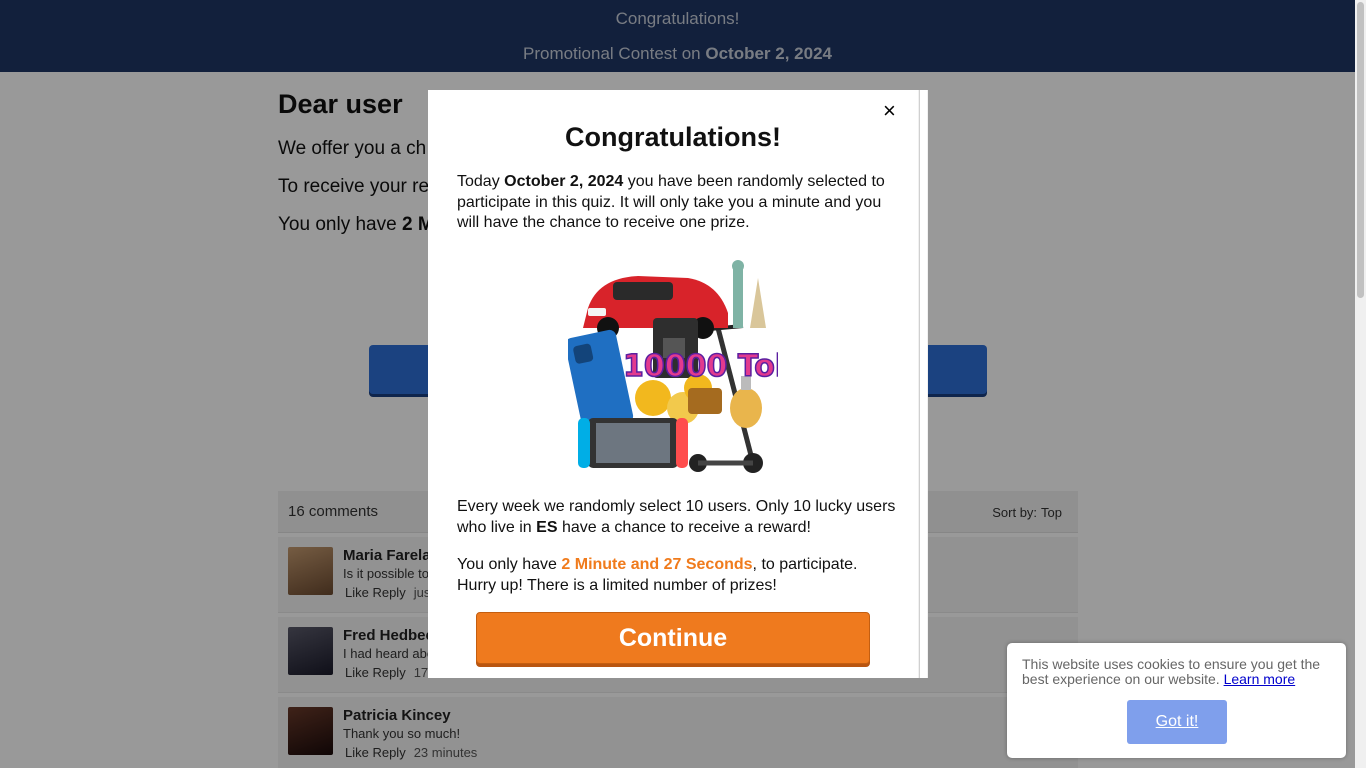 This screenshot has width=1366, height=768. I want to click on got-it-button: Got it!, so click(1177, 722).